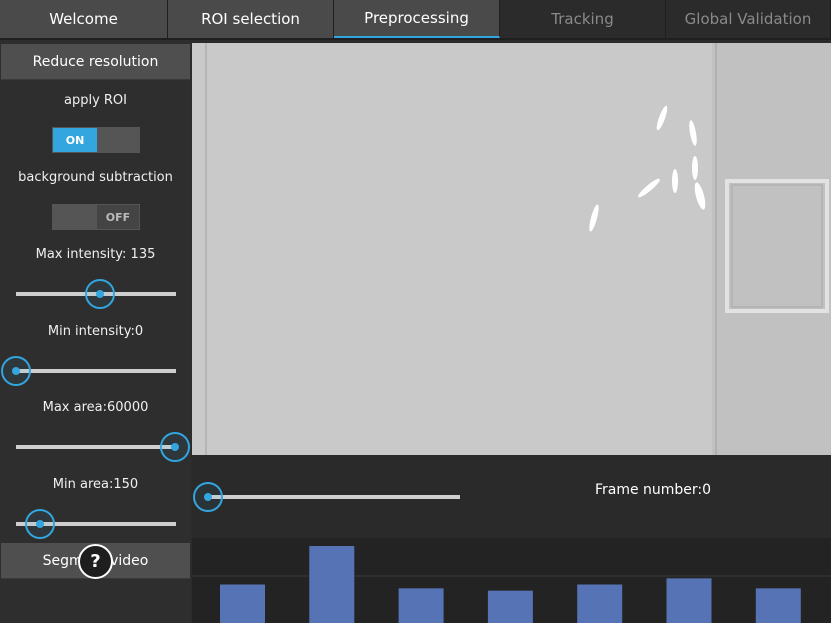 The height and width of the screenshot is (623, 831). I want to click on frame-slider, so click(326, 497).